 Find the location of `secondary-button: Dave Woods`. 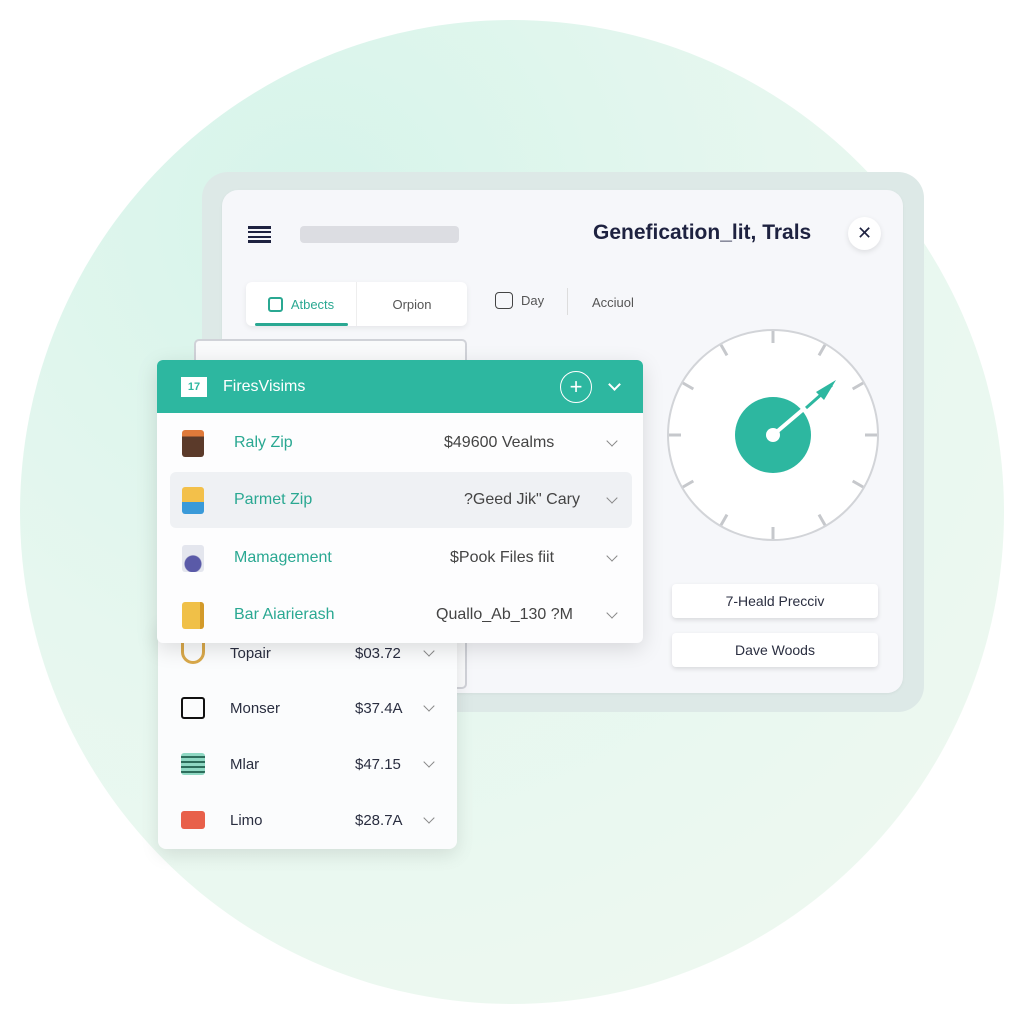

secondary-button: Dave Woods is located at coordinates (775, 650).